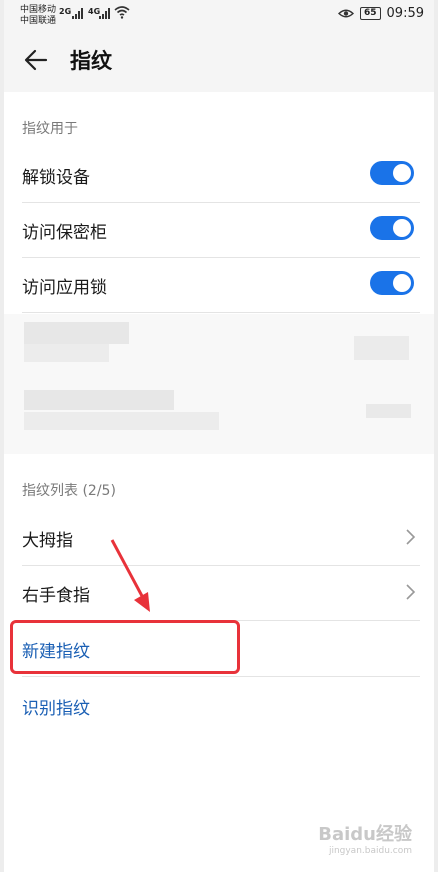  I want to click on network-type-1: 2G, so click(65, 11).